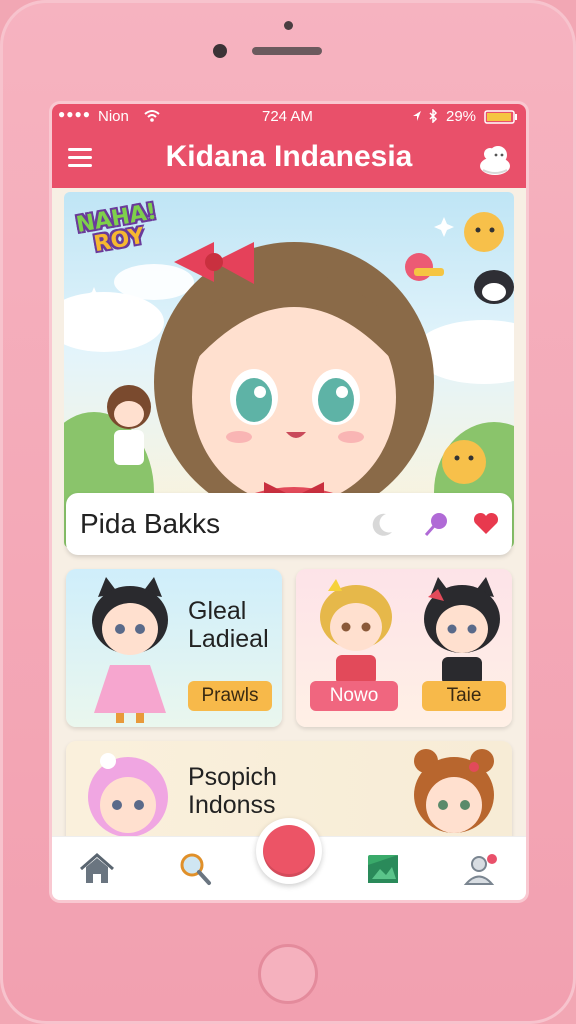  Describe the element at coordinates (433, 116) in the screenshot. I see `bluetooth-icon` at that location.